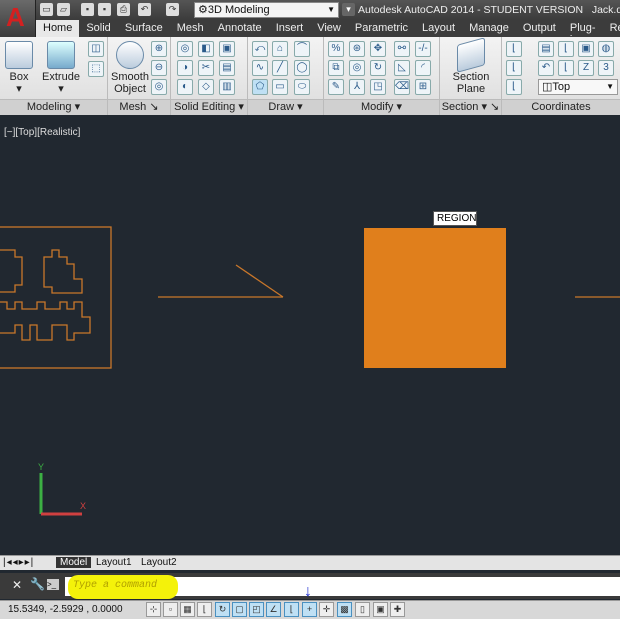 The width and height of the screenshot is (620, 619). I want to click on union-icon: ◎, so click(185, 49).